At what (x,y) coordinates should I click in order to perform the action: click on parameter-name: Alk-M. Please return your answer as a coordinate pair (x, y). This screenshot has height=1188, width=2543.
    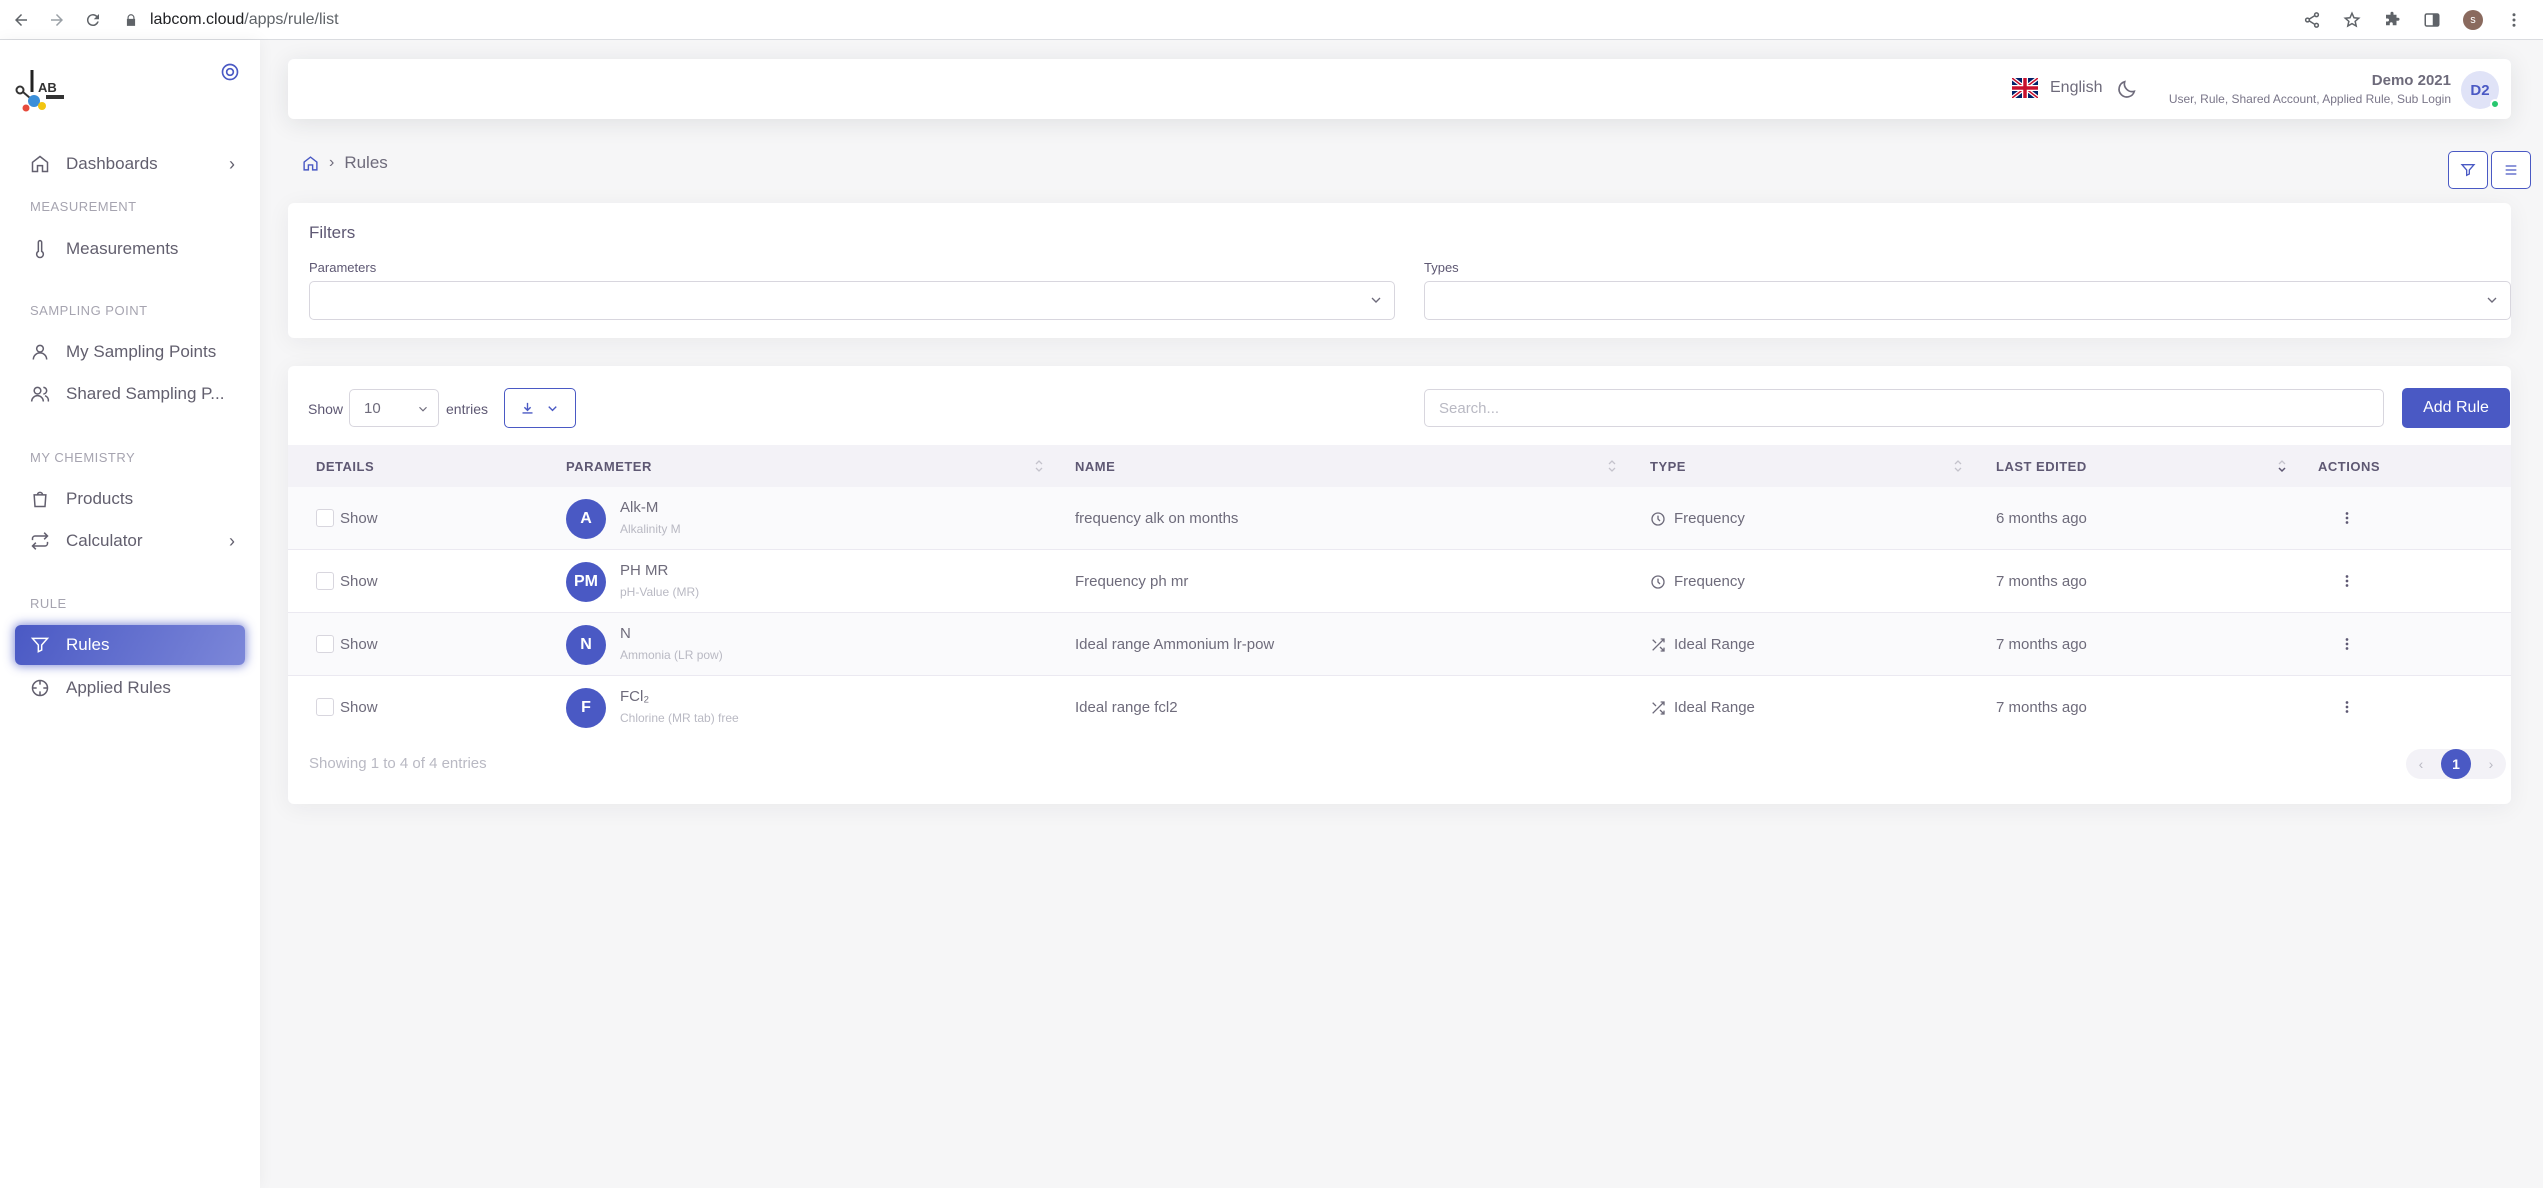
    Looking at the image, I should click on (639, 507).